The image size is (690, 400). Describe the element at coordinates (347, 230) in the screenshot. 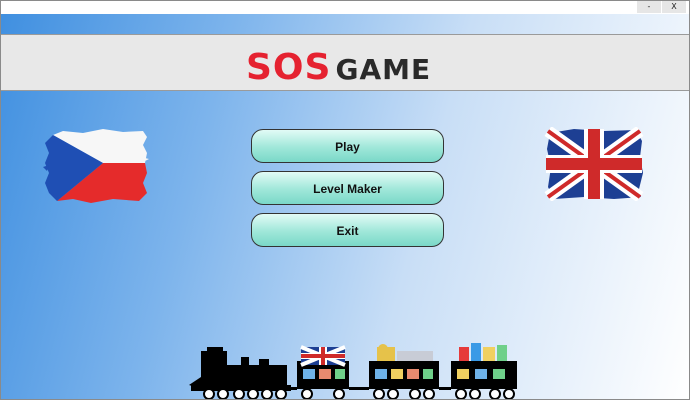

I see `exit-button: Exit` at that location.